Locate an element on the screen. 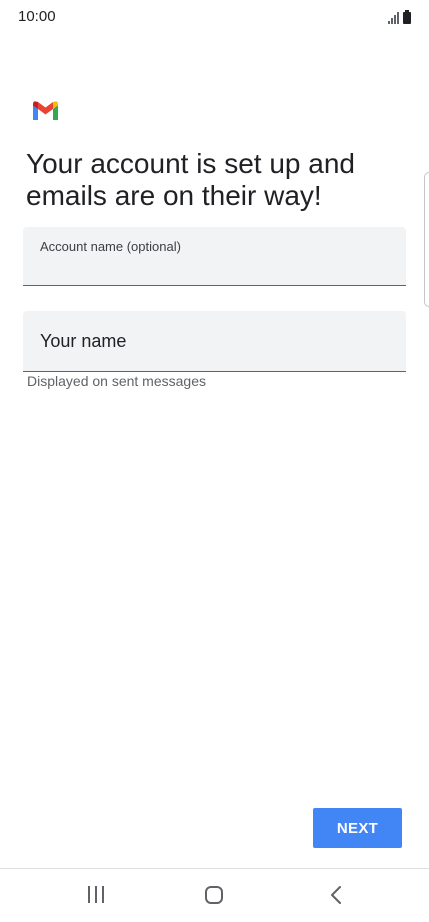 This screenshot has height=922, width=429. recent-apps-icon is located at coordinates (96, 895).